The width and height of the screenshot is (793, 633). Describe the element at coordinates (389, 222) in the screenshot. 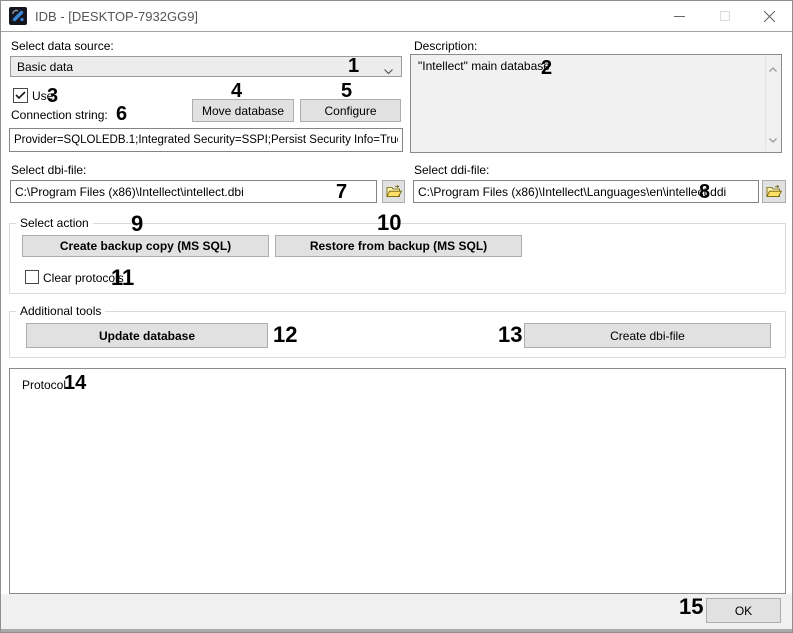

I see `annotation-10: 10` at that location.